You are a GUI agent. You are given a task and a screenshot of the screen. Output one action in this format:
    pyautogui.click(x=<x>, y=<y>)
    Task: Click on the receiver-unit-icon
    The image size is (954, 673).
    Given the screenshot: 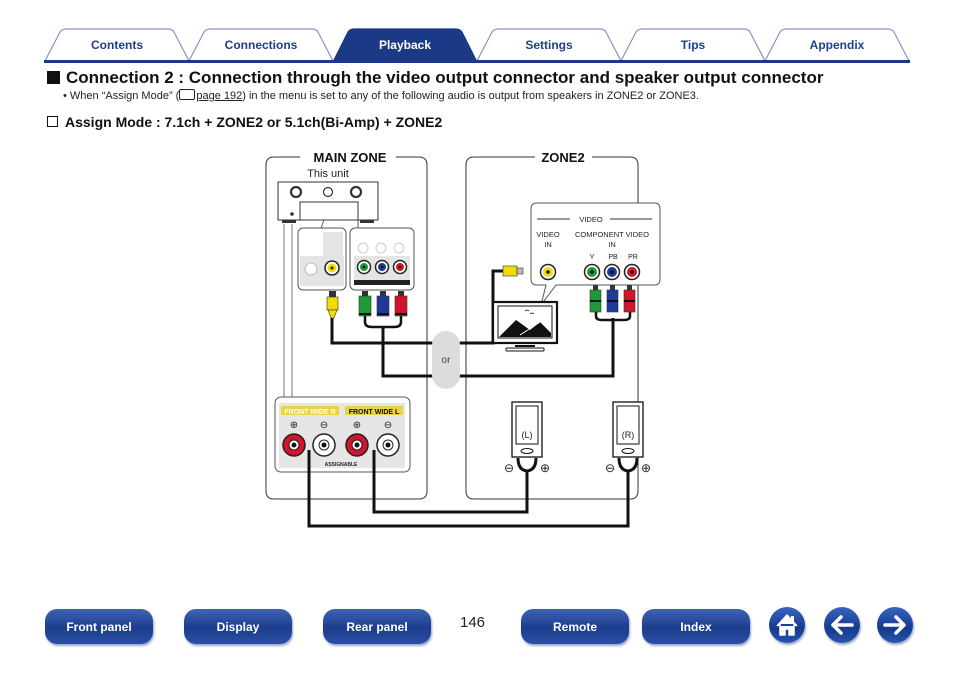 What is the action you would take?
    pyautogui.click(x=328, y=202)
    